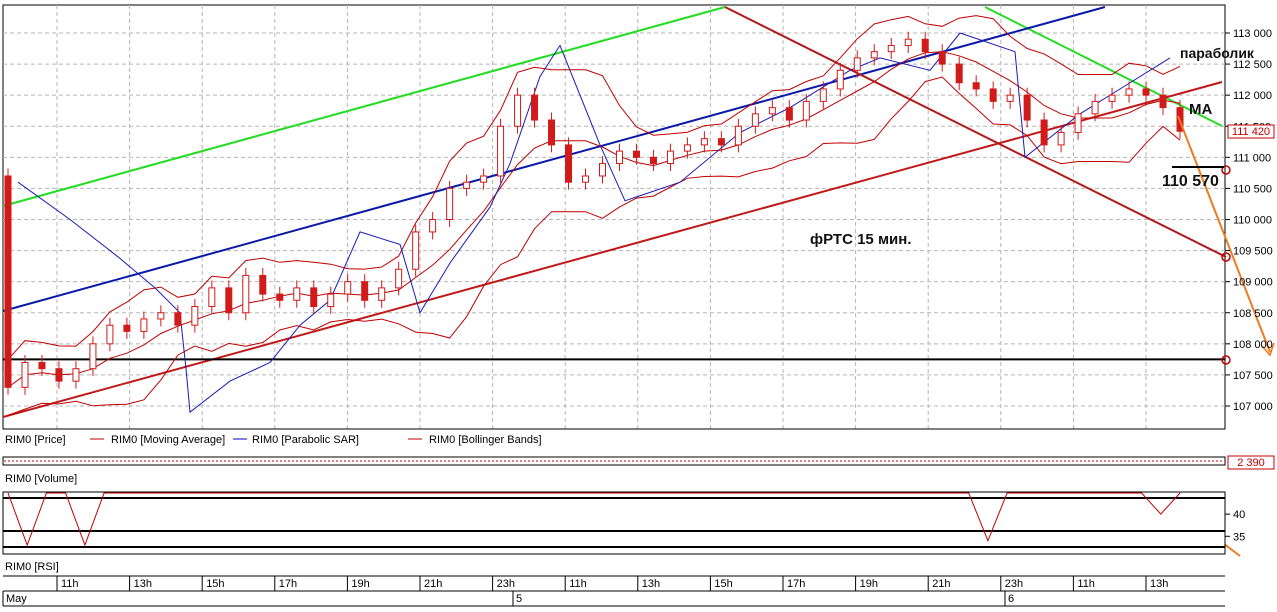 The image size is (1277, 612). Describe the element at coordinates (519, 599) in the screenshot. I see `date-label: 5` at that location.